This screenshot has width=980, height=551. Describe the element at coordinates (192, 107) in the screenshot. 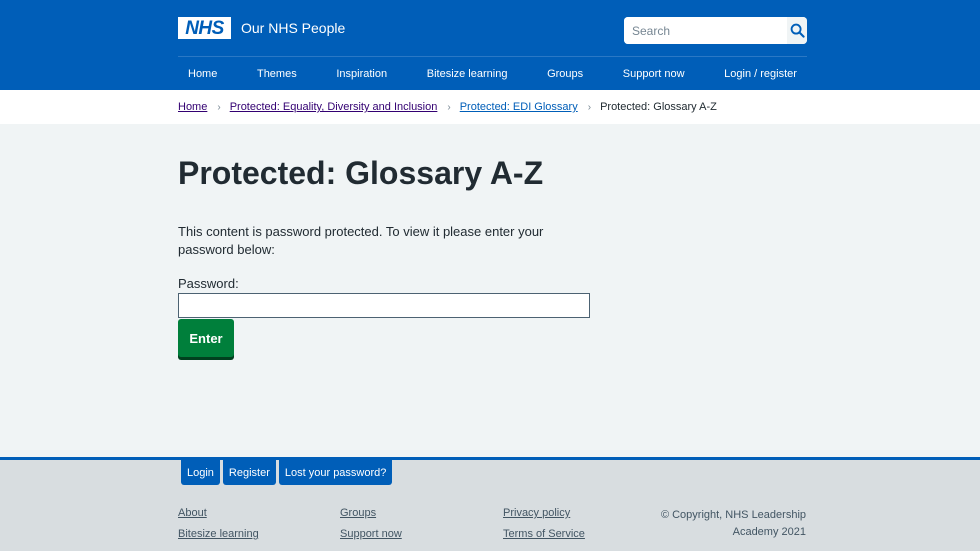

I see `breadcrumb-home: Home` at that location.